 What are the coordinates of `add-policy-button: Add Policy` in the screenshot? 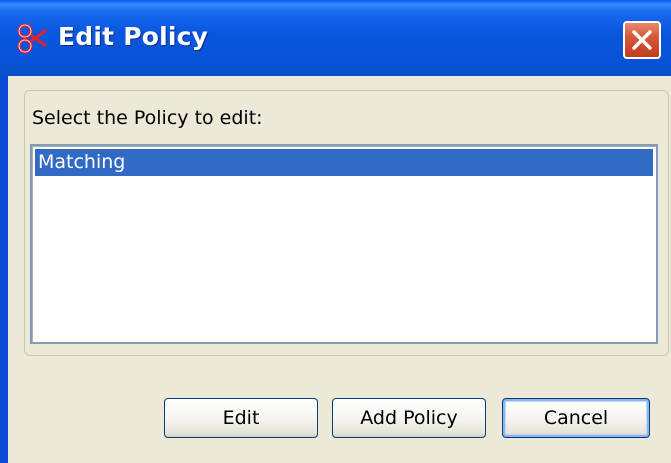 It's located at (409, 418).